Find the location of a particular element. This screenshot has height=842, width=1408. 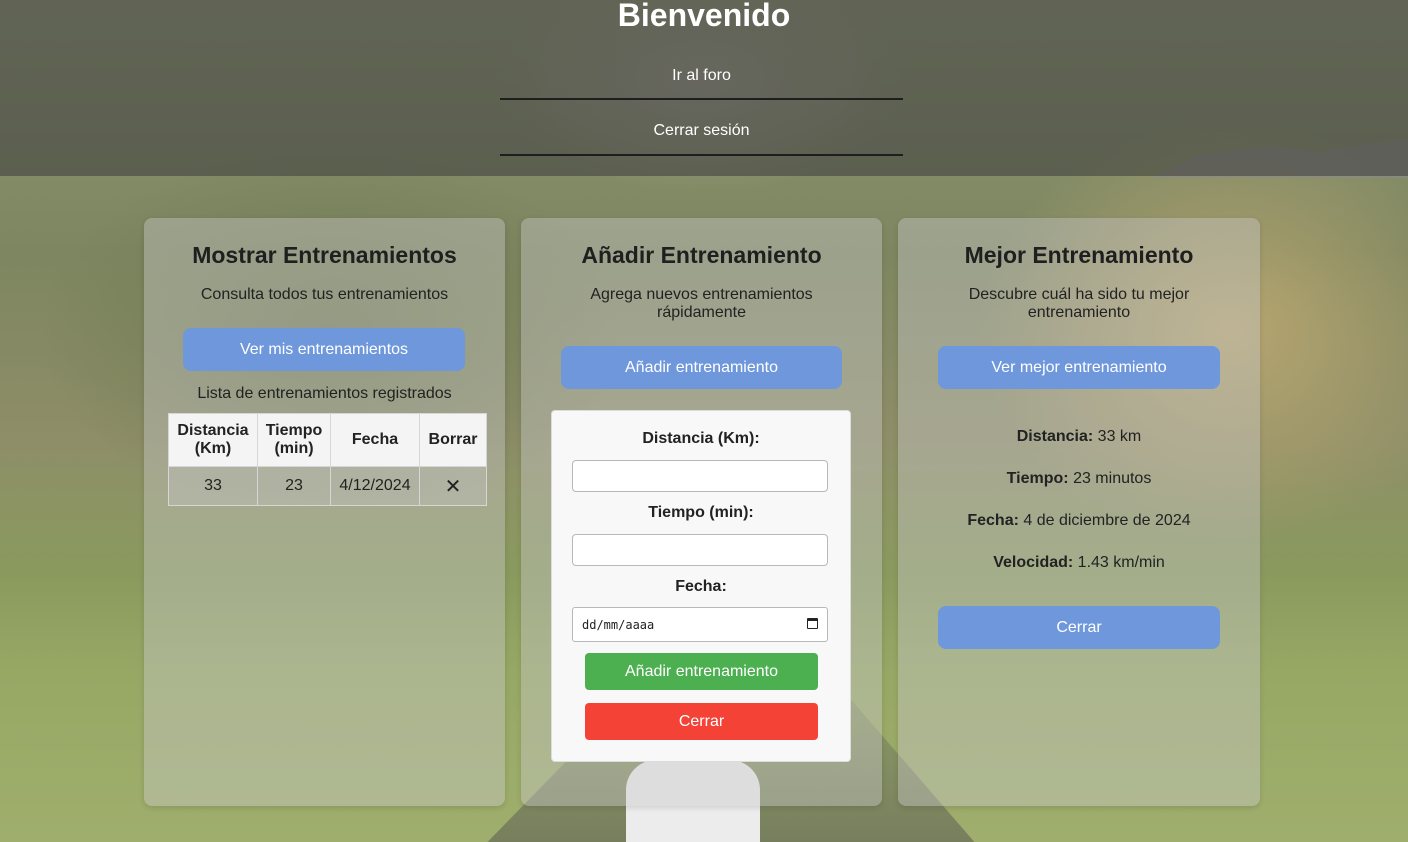

best-time: Tiempo: 23 minutos is located at coordinates (1079, 479).